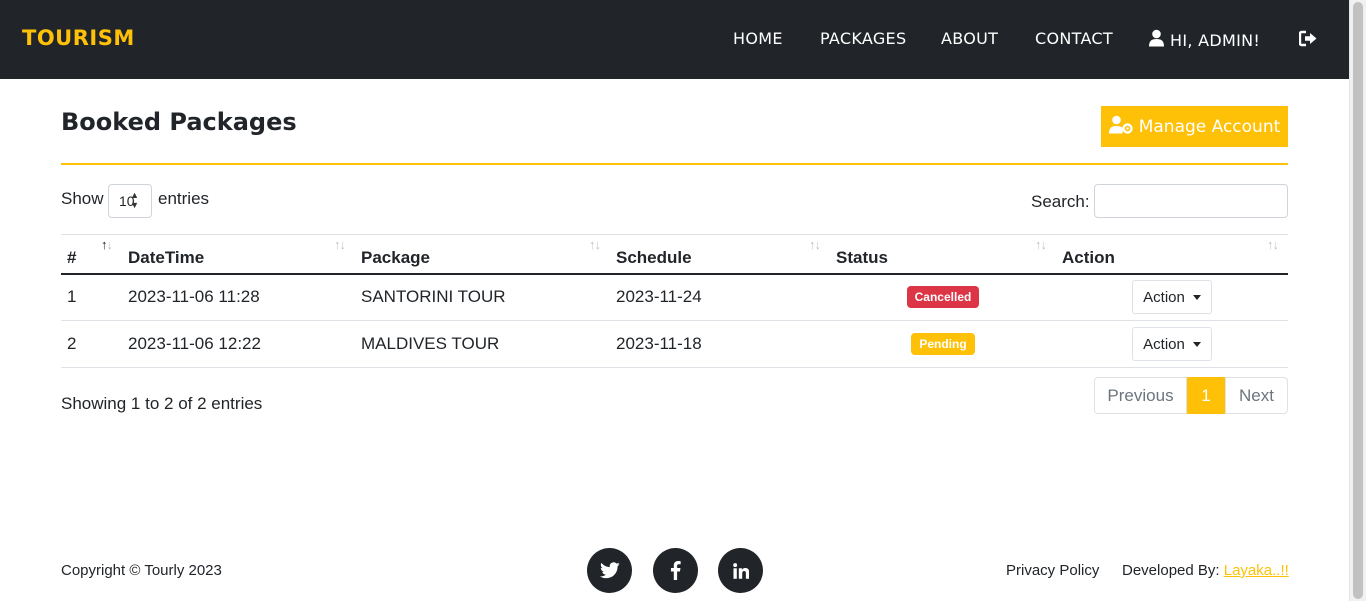 This screenshot has width=1366, height=601. What do you see at coordinates (1060, 201) in the screenshot?
I see `search-label: Search:` at bounding box center [1060, 201].